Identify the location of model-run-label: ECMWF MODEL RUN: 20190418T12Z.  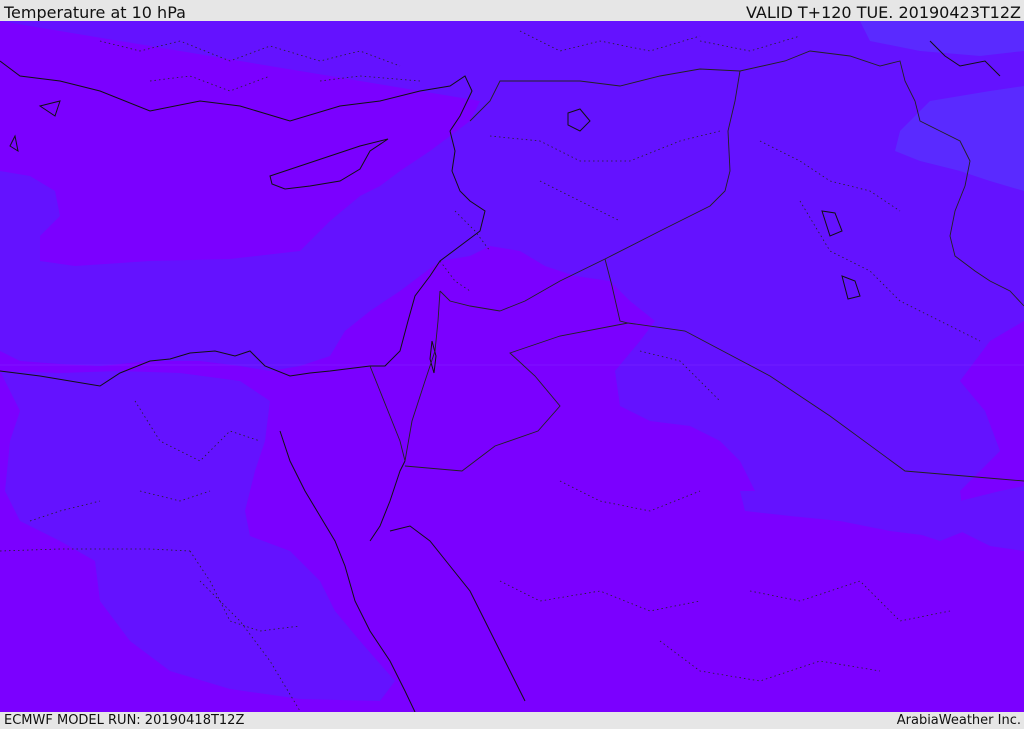
(124, 720).